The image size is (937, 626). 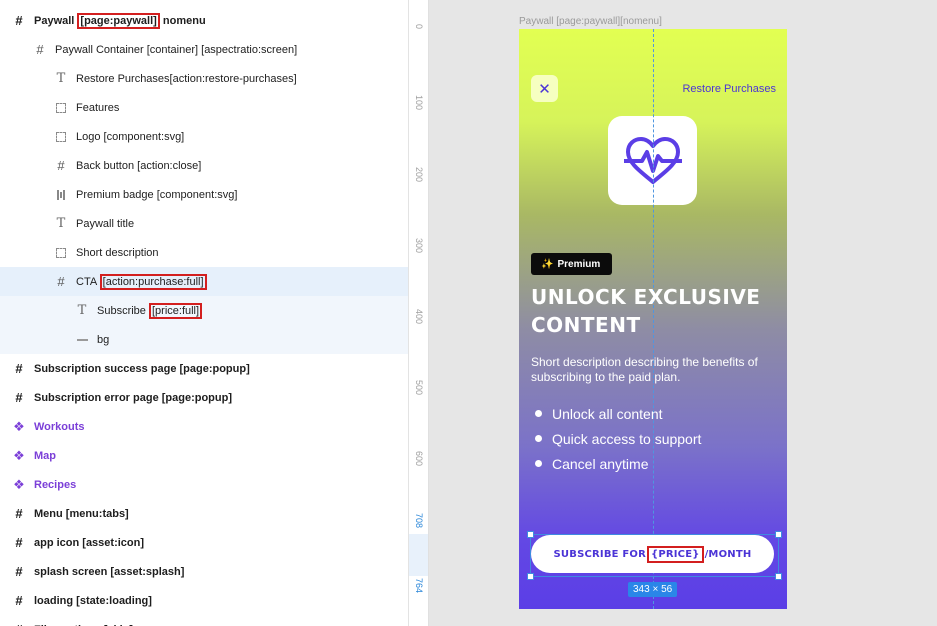 I want to click on layer-name: Recipes, so click(x=55, y=484).